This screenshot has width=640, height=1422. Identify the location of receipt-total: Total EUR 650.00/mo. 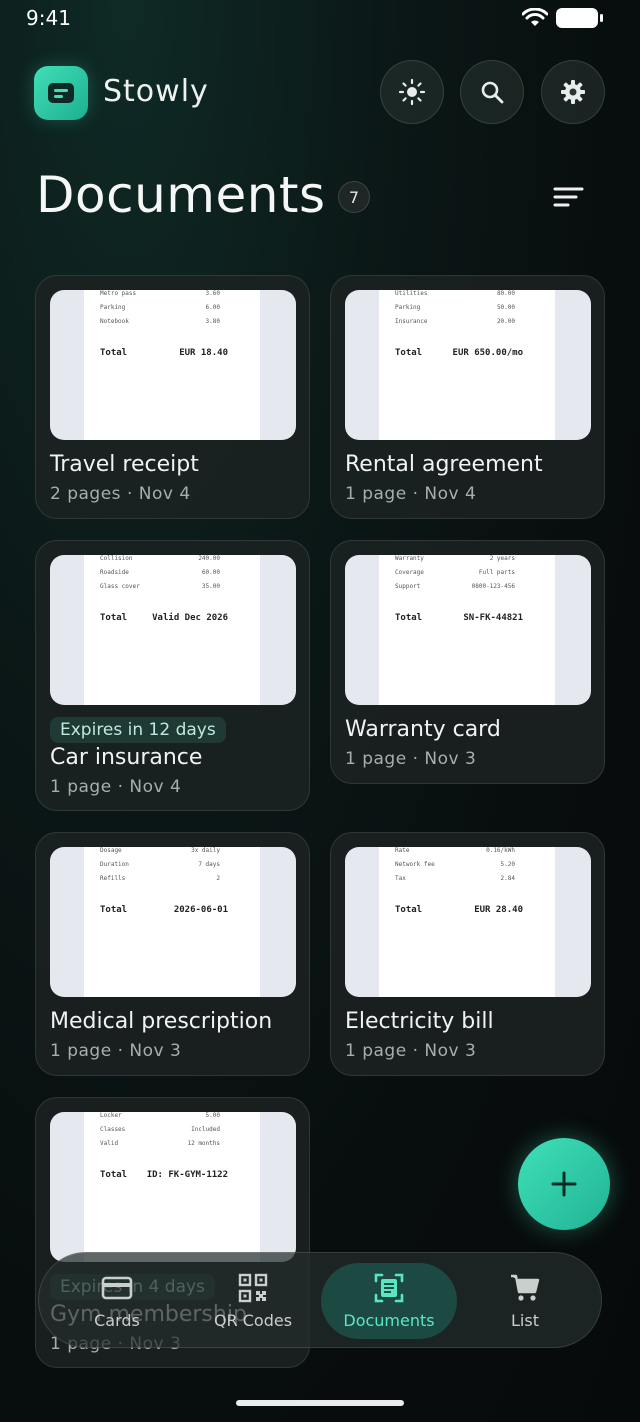
(459, 353).